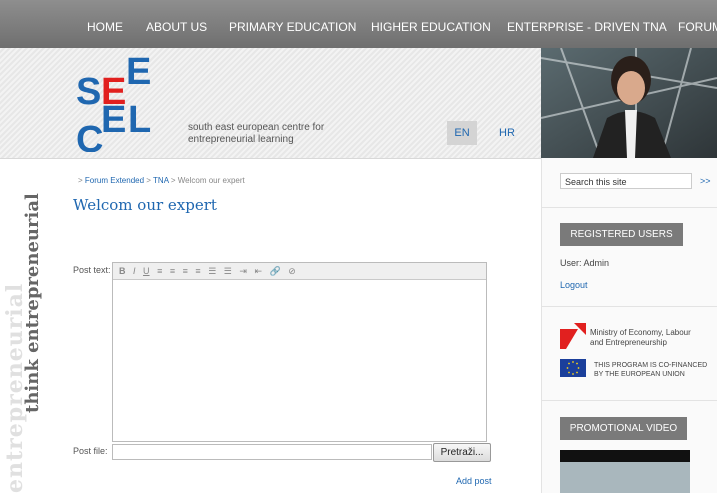 The image size is (717, 493). I want to click on nav-about-us: ABOUT US, so click(176, 27).